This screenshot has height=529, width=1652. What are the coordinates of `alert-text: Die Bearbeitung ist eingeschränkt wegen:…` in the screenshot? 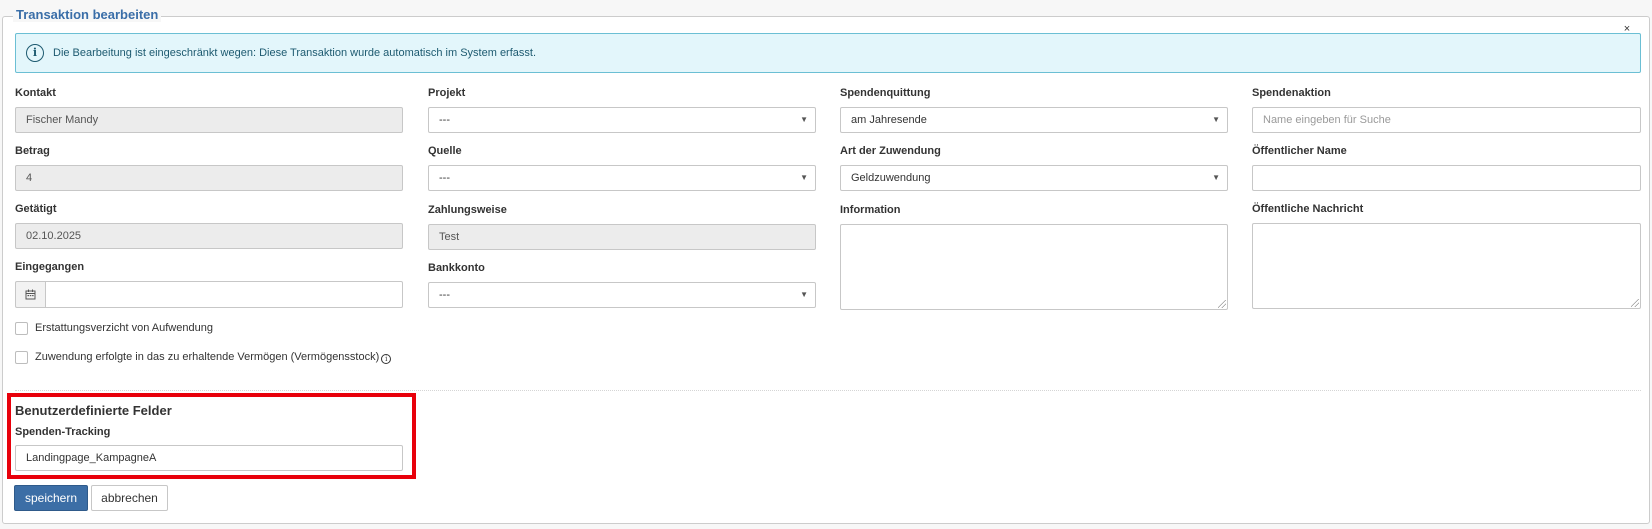 It's located at (295, 53).